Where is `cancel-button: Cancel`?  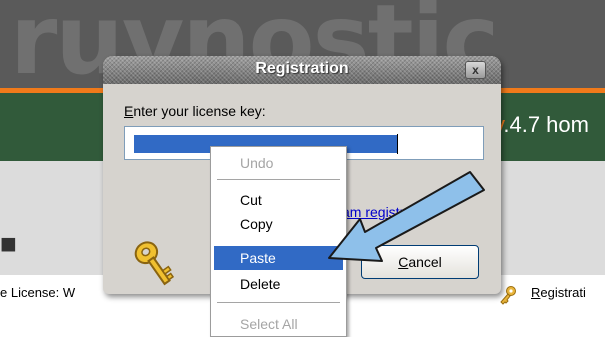
cancel-button: Cancel is located at coordinates (420, 262).